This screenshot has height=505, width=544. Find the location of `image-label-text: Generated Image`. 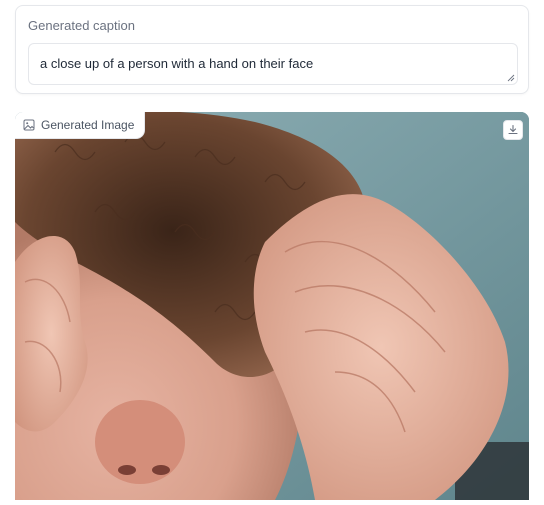

image-label-text: Generated Image is located at coordinates (88, 125).